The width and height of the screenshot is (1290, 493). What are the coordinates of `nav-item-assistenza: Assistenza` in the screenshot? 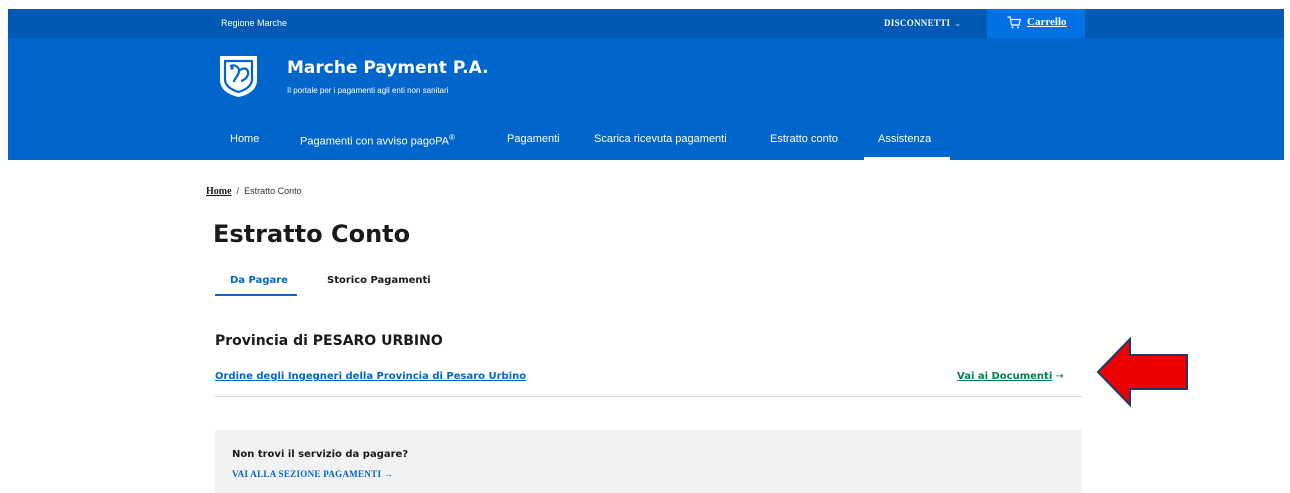 It's located at (904, 139).